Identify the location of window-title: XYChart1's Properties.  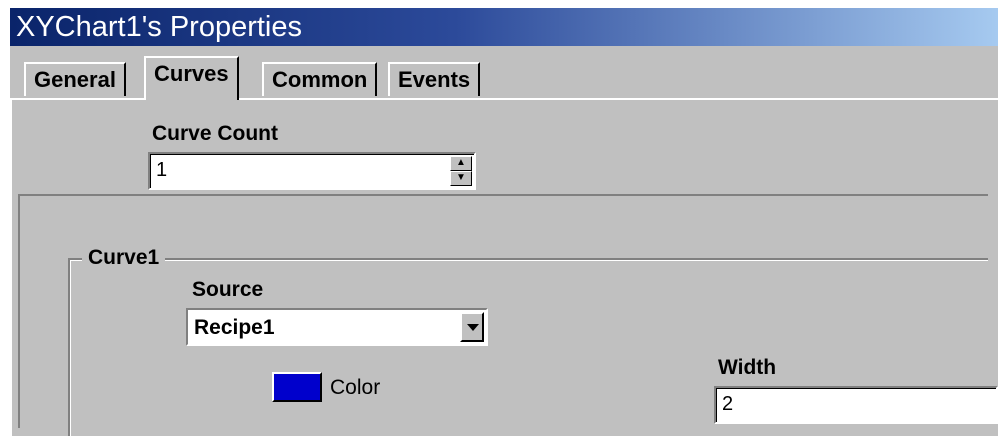
(159, 27).